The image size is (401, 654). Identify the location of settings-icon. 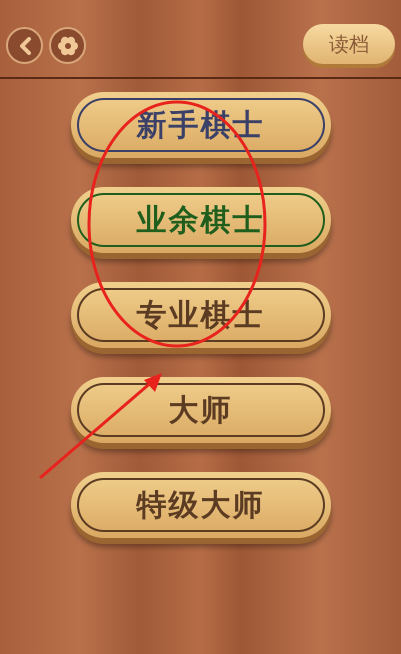
(67, 45).